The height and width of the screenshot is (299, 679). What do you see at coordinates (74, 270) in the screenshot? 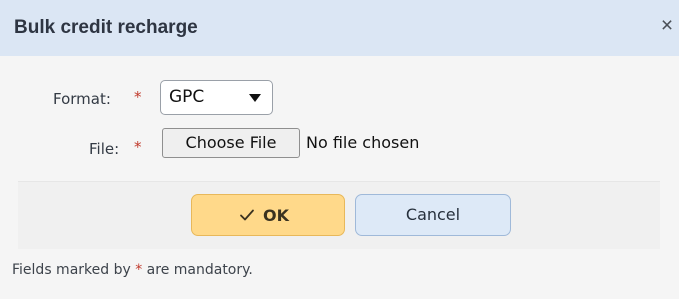
I see `note-text-before: Fields marked by` at bounding box center [74, 270].